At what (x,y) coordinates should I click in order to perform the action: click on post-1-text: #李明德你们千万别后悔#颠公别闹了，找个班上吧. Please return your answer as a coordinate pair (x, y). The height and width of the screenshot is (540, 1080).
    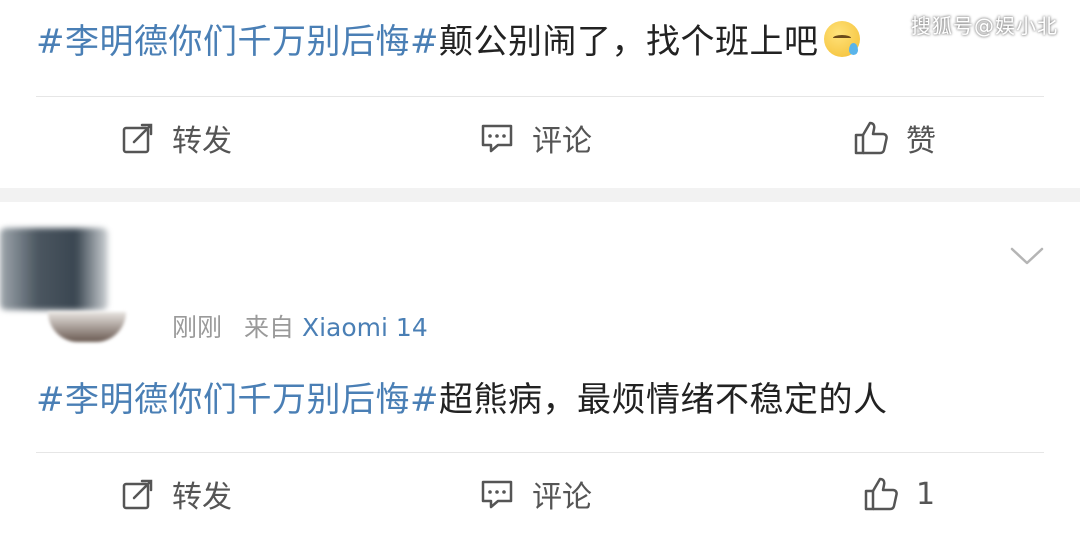
    Looking at the image, I should click on (448, 38).